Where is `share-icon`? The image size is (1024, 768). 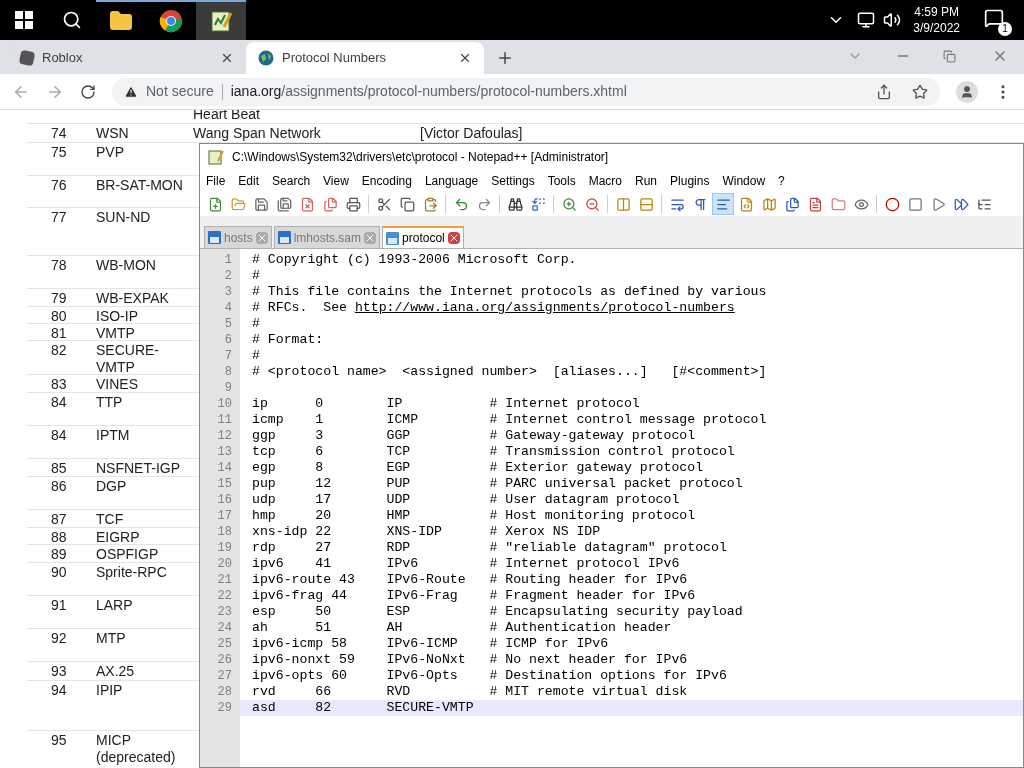 share-icon is located at coordinates (884, 91).